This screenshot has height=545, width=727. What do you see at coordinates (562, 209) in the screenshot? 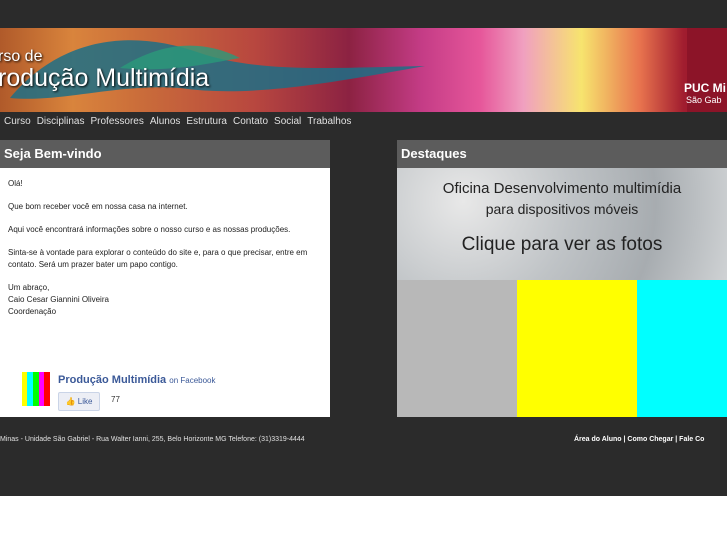
I see `promo-line2: para dispositivos móveis` at bounding box center [562, 209].